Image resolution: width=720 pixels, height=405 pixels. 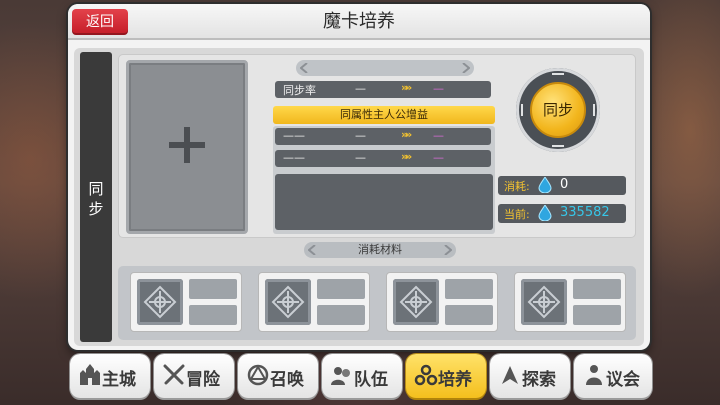 I want to click on consume-stat: 消耗: 0, so click(x=562, y=185).